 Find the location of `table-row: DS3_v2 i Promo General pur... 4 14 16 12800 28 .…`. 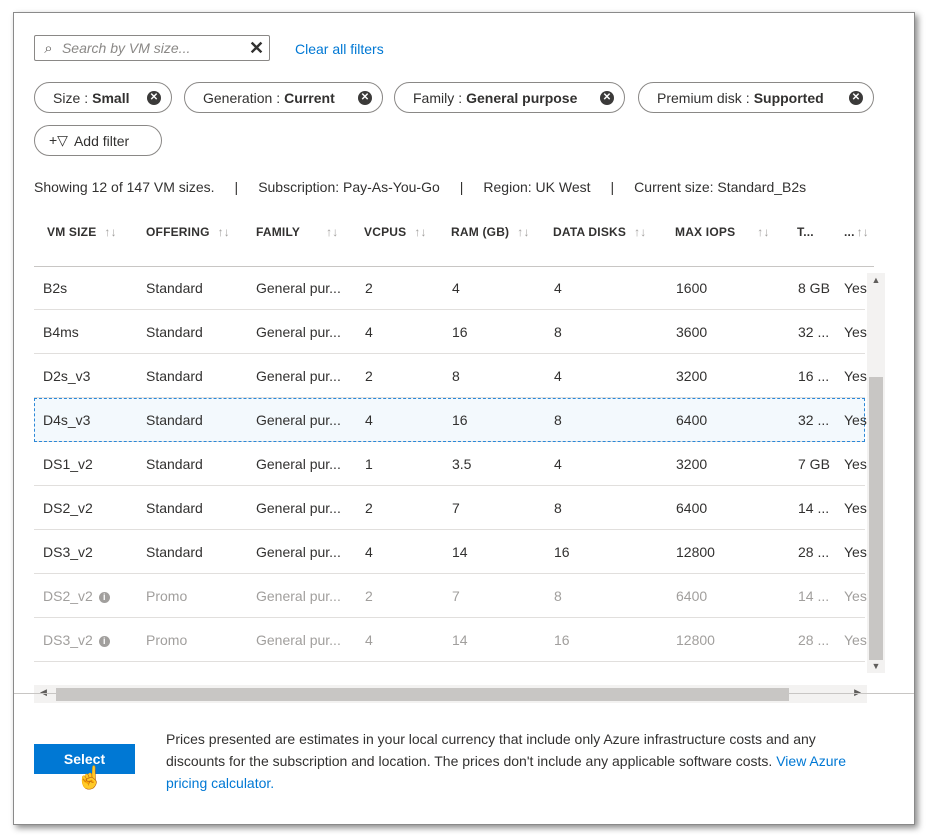

table-row: DS3_v2 i Promo General pur... 4 14 16 12800 28 .… is located at coordinates (450, 640).